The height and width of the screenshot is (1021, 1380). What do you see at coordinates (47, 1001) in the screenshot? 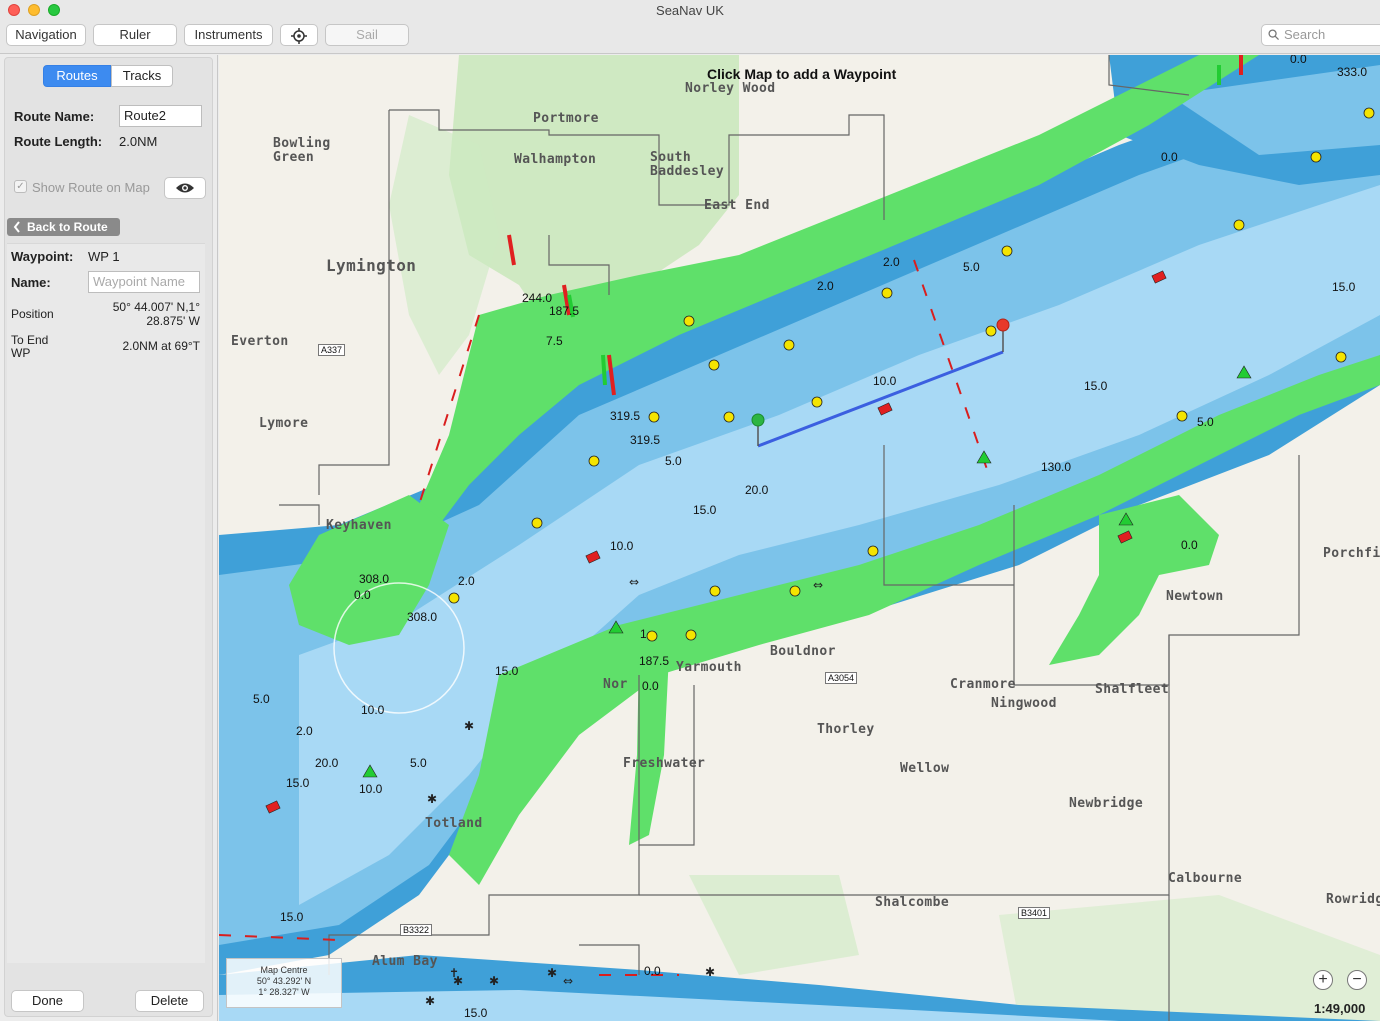
I see `done-button: Done` at bounding box center [47, 1001].